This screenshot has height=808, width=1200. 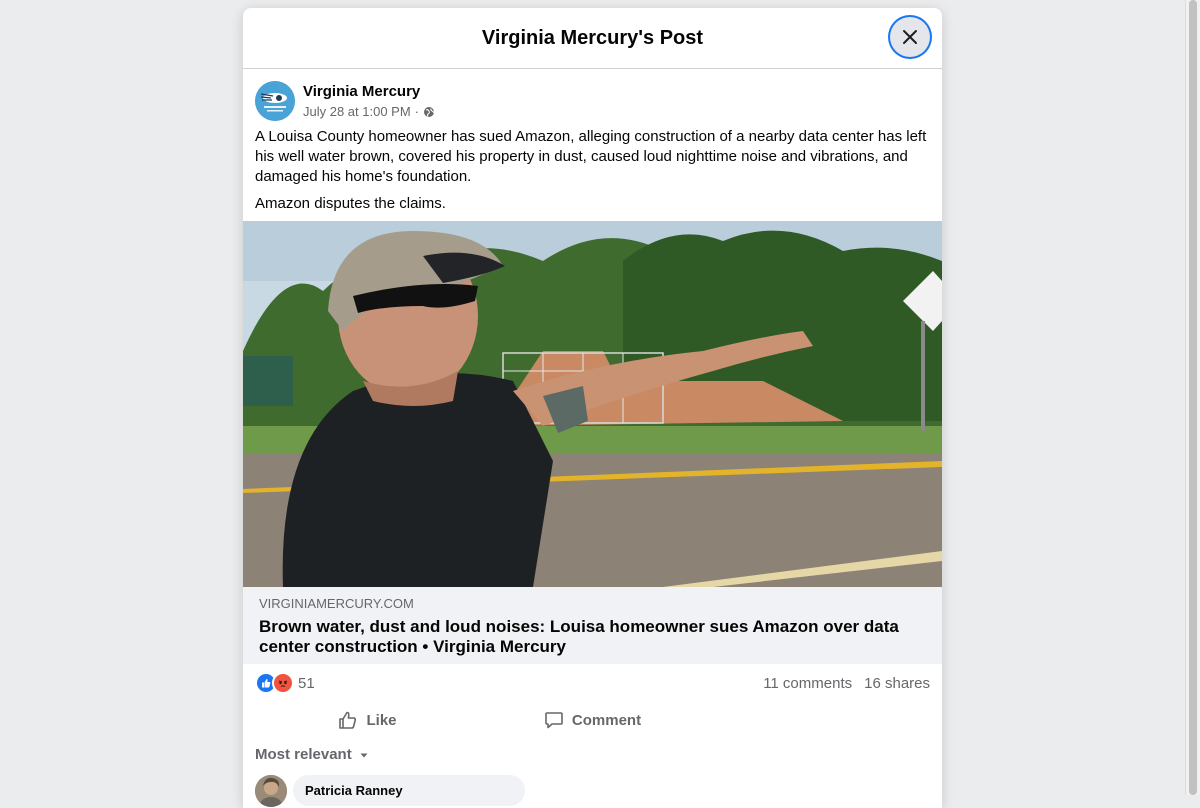 I want to click on mercury-logo-icon, so click(x=275, y=101).